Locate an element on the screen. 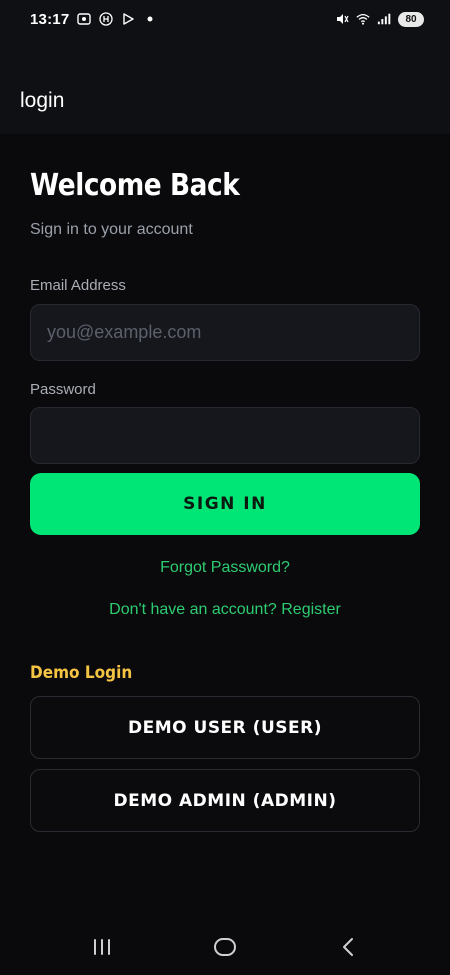  app-bar-title: login is located at coordinates (42, 100).